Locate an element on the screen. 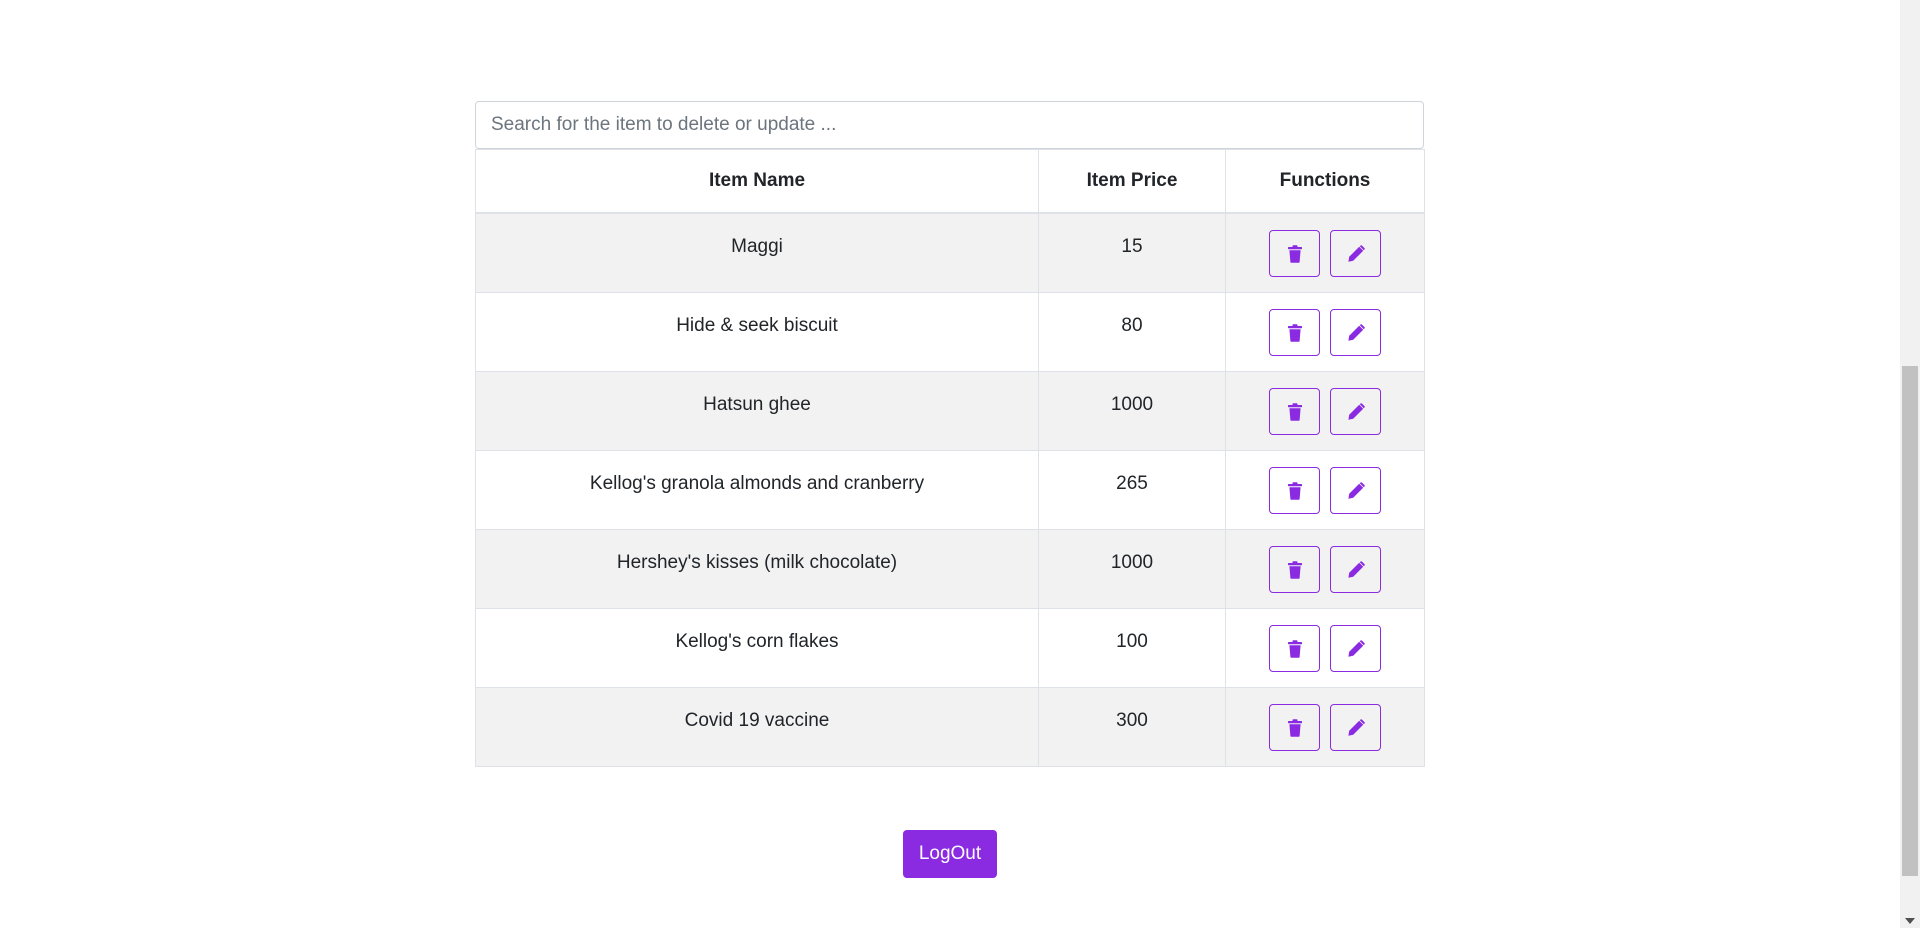 The height and width of the screenshot is (928, 1920). column-header-functions: Functions is located at coordinates (1325, 181).